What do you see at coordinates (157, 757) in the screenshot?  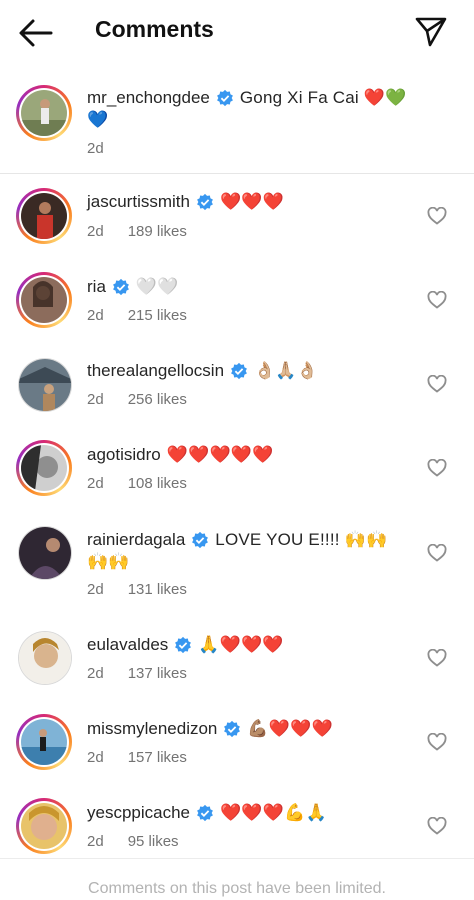 I see `comment-likes: 157 likes` at bounding box center [157, 757].